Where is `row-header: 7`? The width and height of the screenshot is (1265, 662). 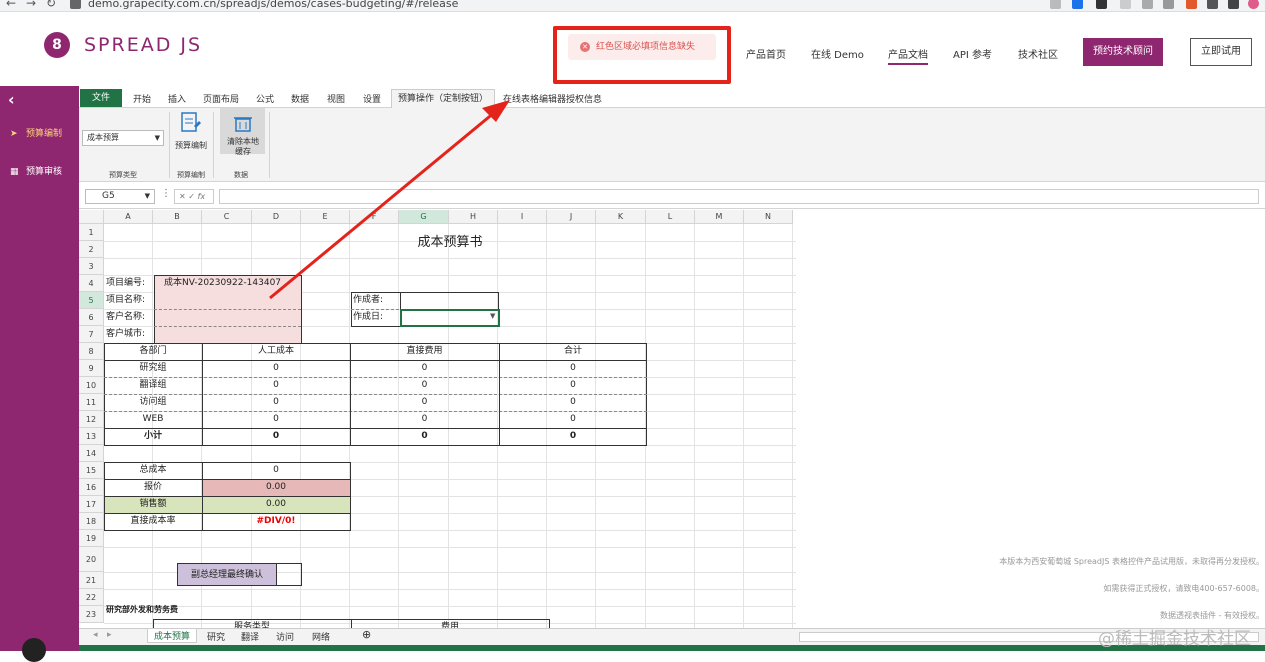 row-header: 7 is located at coordinates (91, 334).